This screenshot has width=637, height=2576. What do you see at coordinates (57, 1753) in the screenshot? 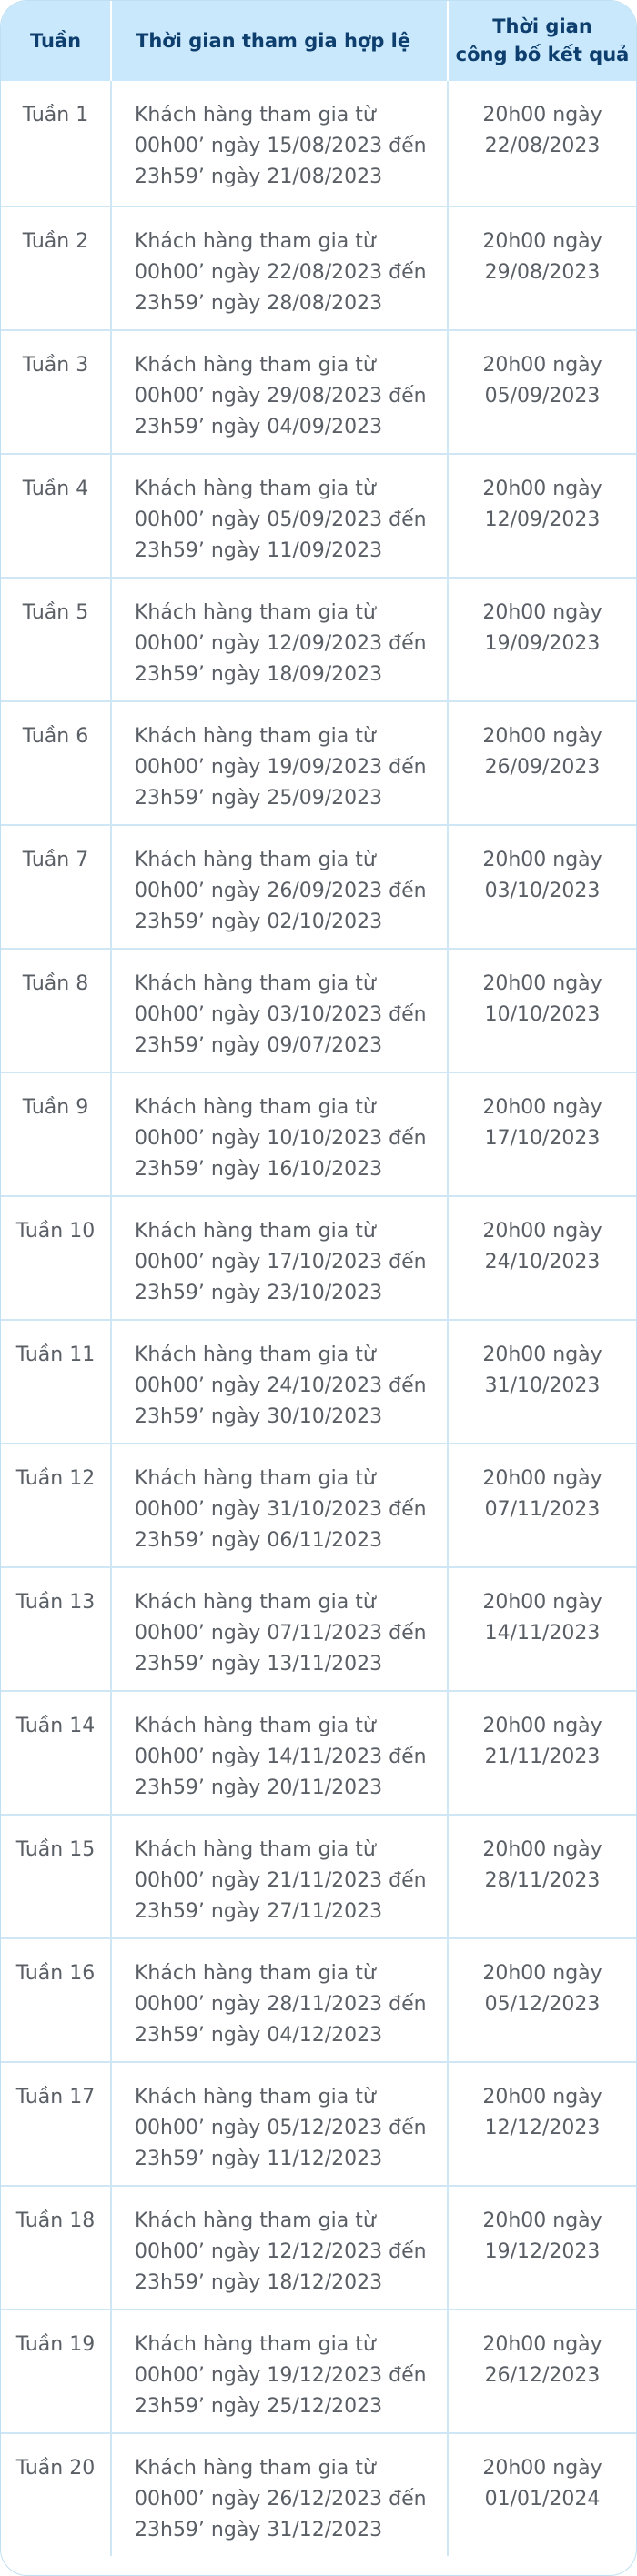
I see `week-cell: Tuần 14` at bounding box center [57, 1753].